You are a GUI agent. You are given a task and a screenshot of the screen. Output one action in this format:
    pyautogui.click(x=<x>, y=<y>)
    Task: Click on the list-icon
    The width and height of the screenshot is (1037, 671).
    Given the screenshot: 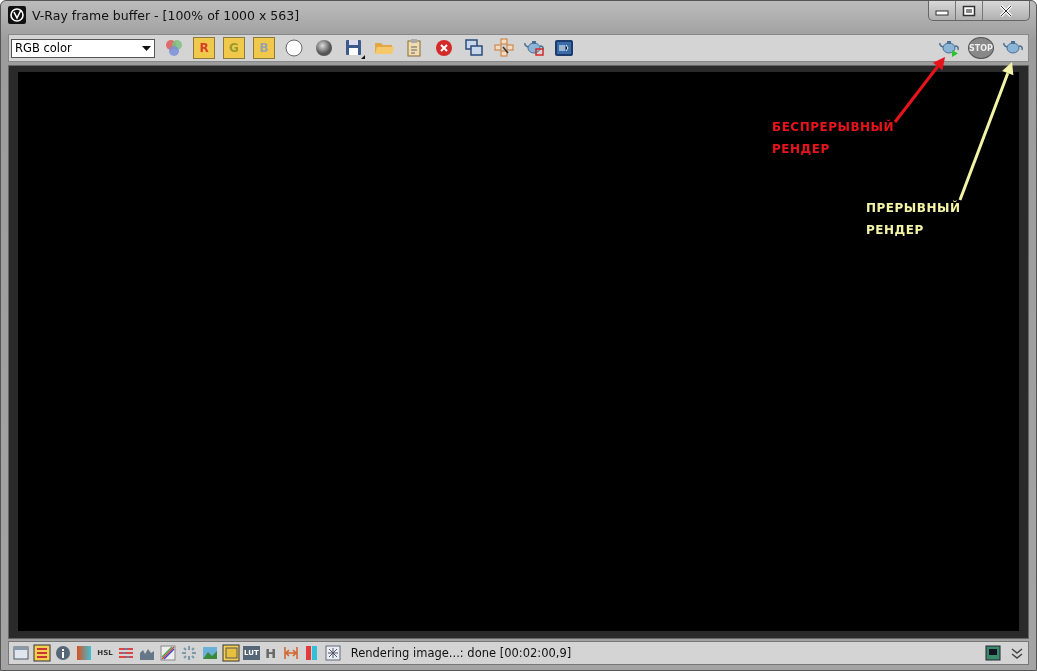 What is the action you would take?
    pyautogui.click(x=42, y=653)
    